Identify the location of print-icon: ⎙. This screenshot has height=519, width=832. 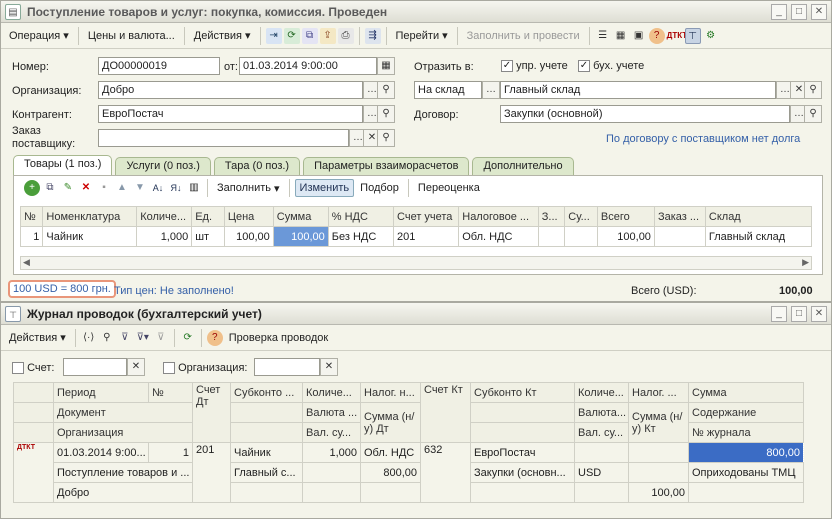
(345, 35).